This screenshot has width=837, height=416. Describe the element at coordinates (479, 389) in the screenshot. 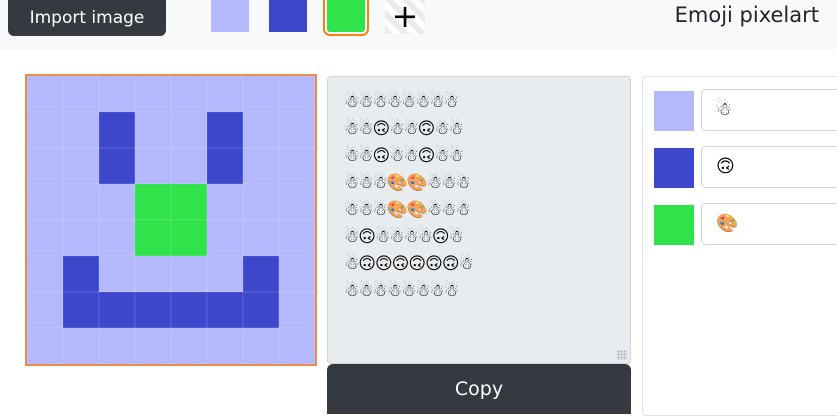

I see `copy-button: Copy` at that location.